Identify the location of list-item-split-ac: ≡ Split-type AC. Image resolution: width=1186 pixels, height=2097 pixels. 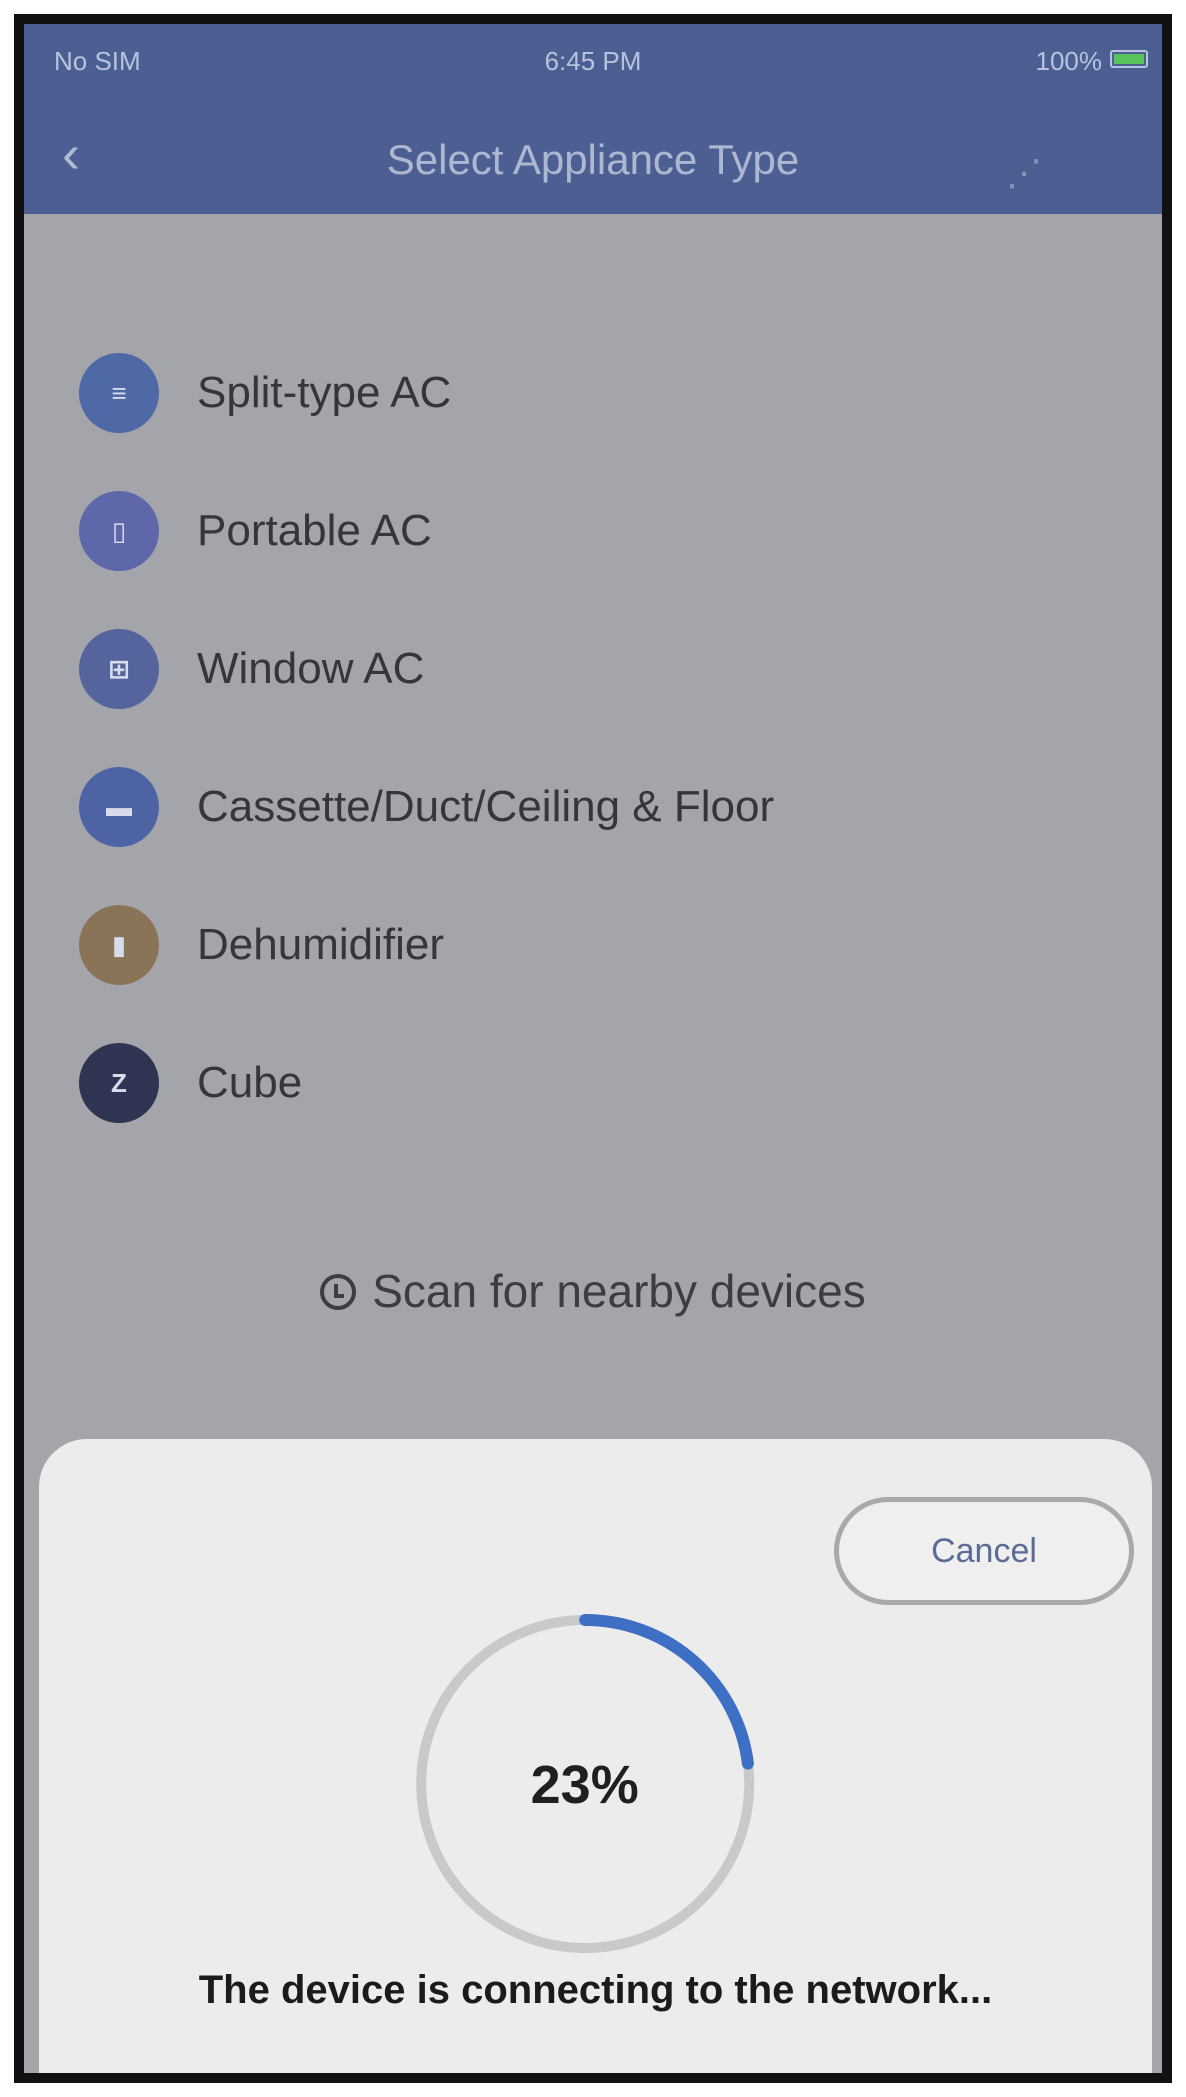
(593, 393).